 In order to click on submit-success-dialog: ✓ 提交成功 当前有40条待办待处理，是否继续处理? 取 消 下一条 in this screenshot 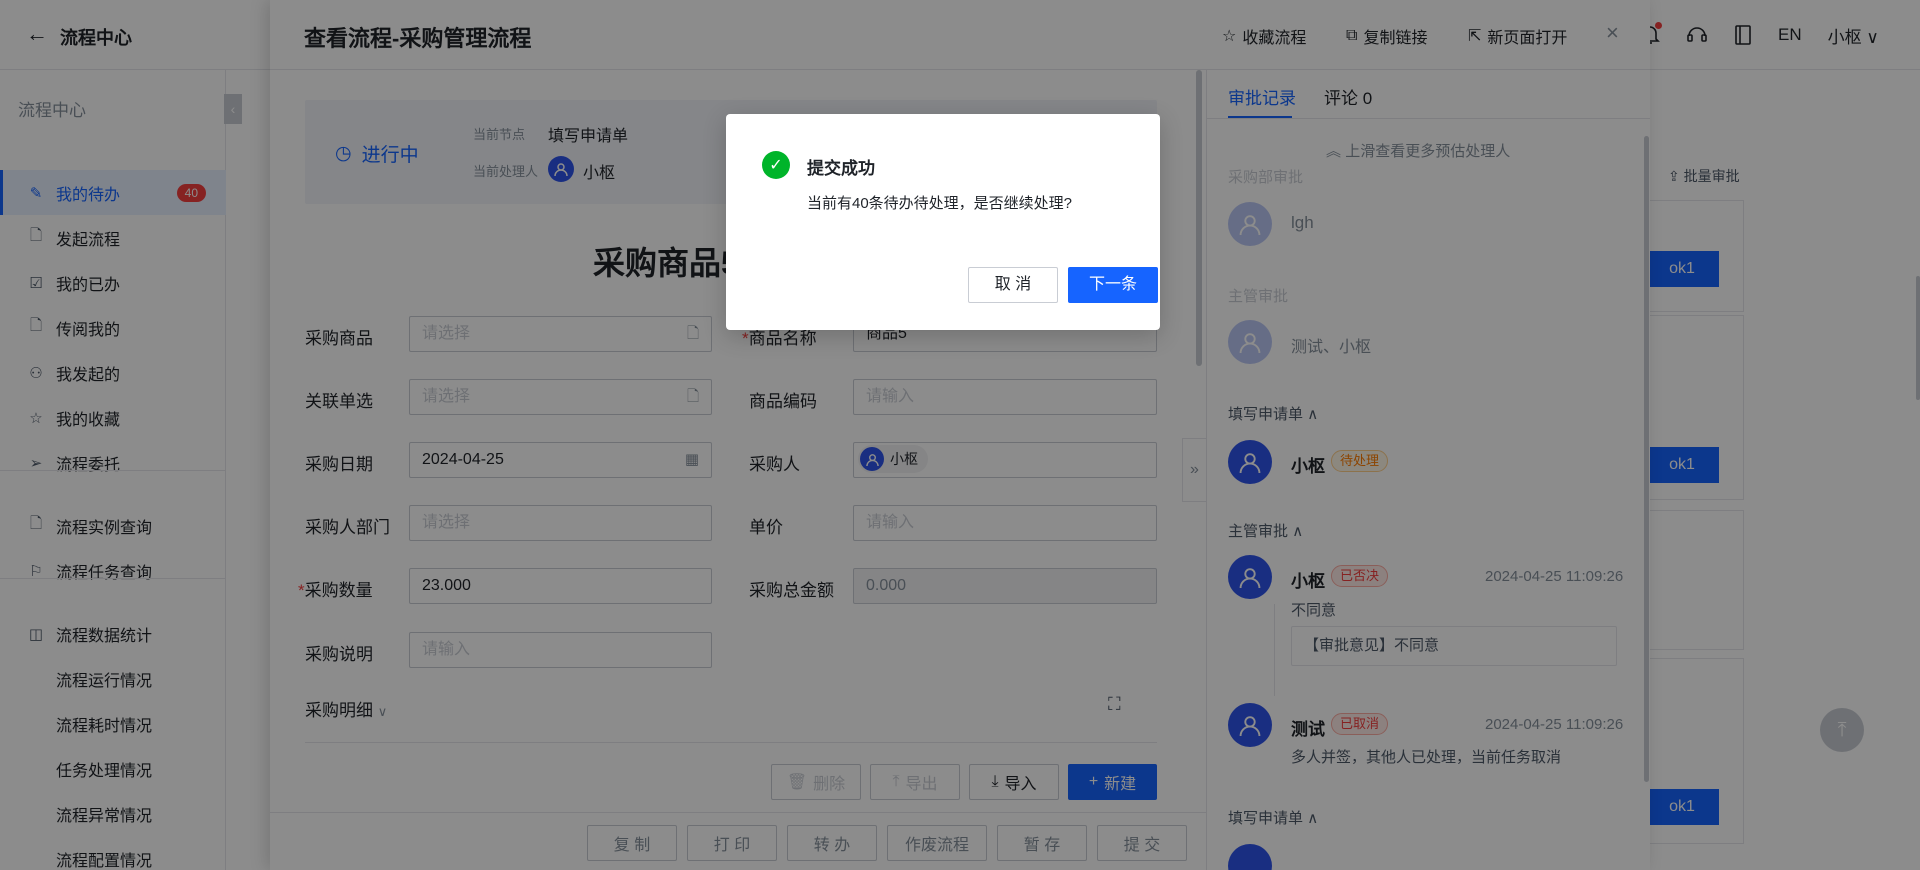, I will do `click(943, 222)`.